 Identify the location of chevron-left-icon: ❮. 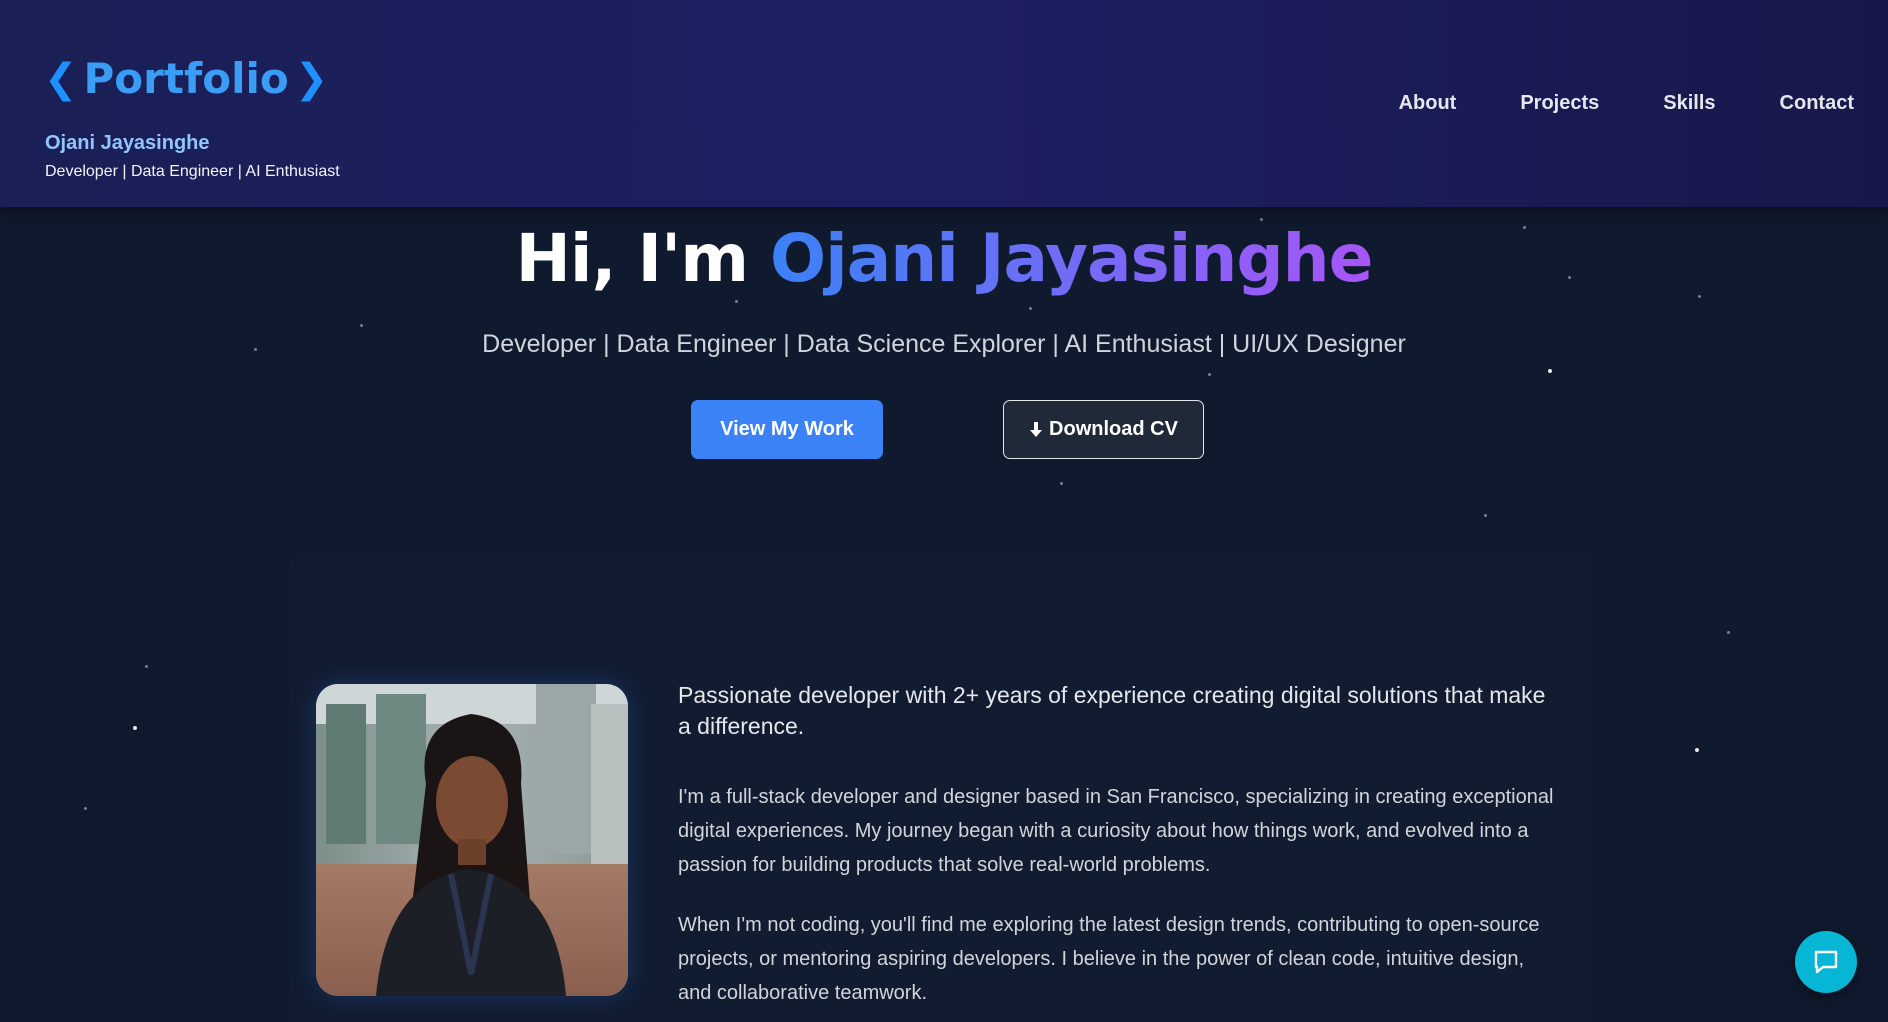
(61, 78).